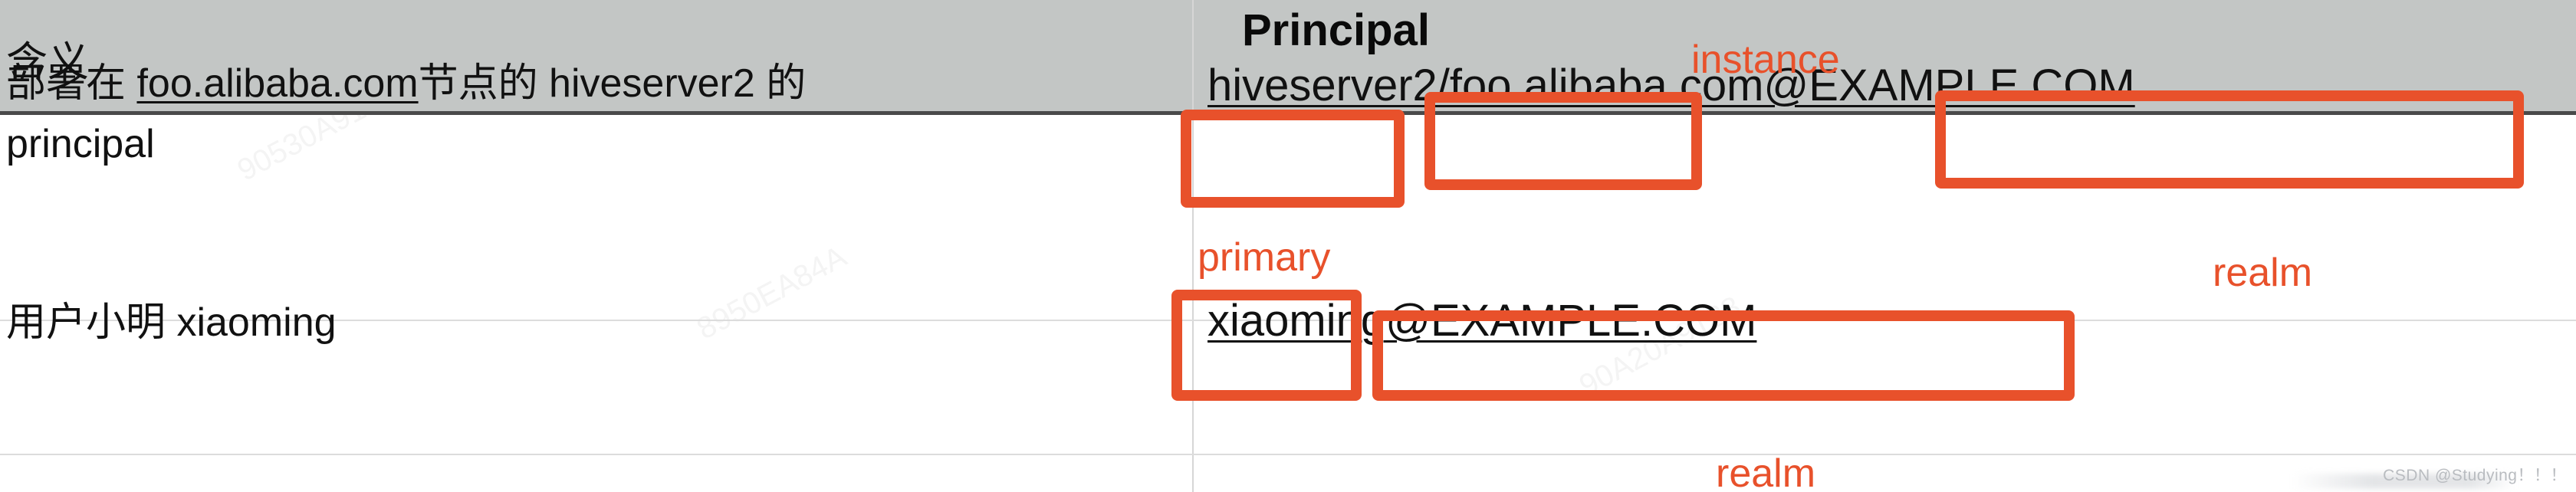 The image size is (2576, 492). What do you see at coordinates (1336, 30) in the screenshot?
I see `column-header-principal: Principal` at bounding box center [1336, 30].